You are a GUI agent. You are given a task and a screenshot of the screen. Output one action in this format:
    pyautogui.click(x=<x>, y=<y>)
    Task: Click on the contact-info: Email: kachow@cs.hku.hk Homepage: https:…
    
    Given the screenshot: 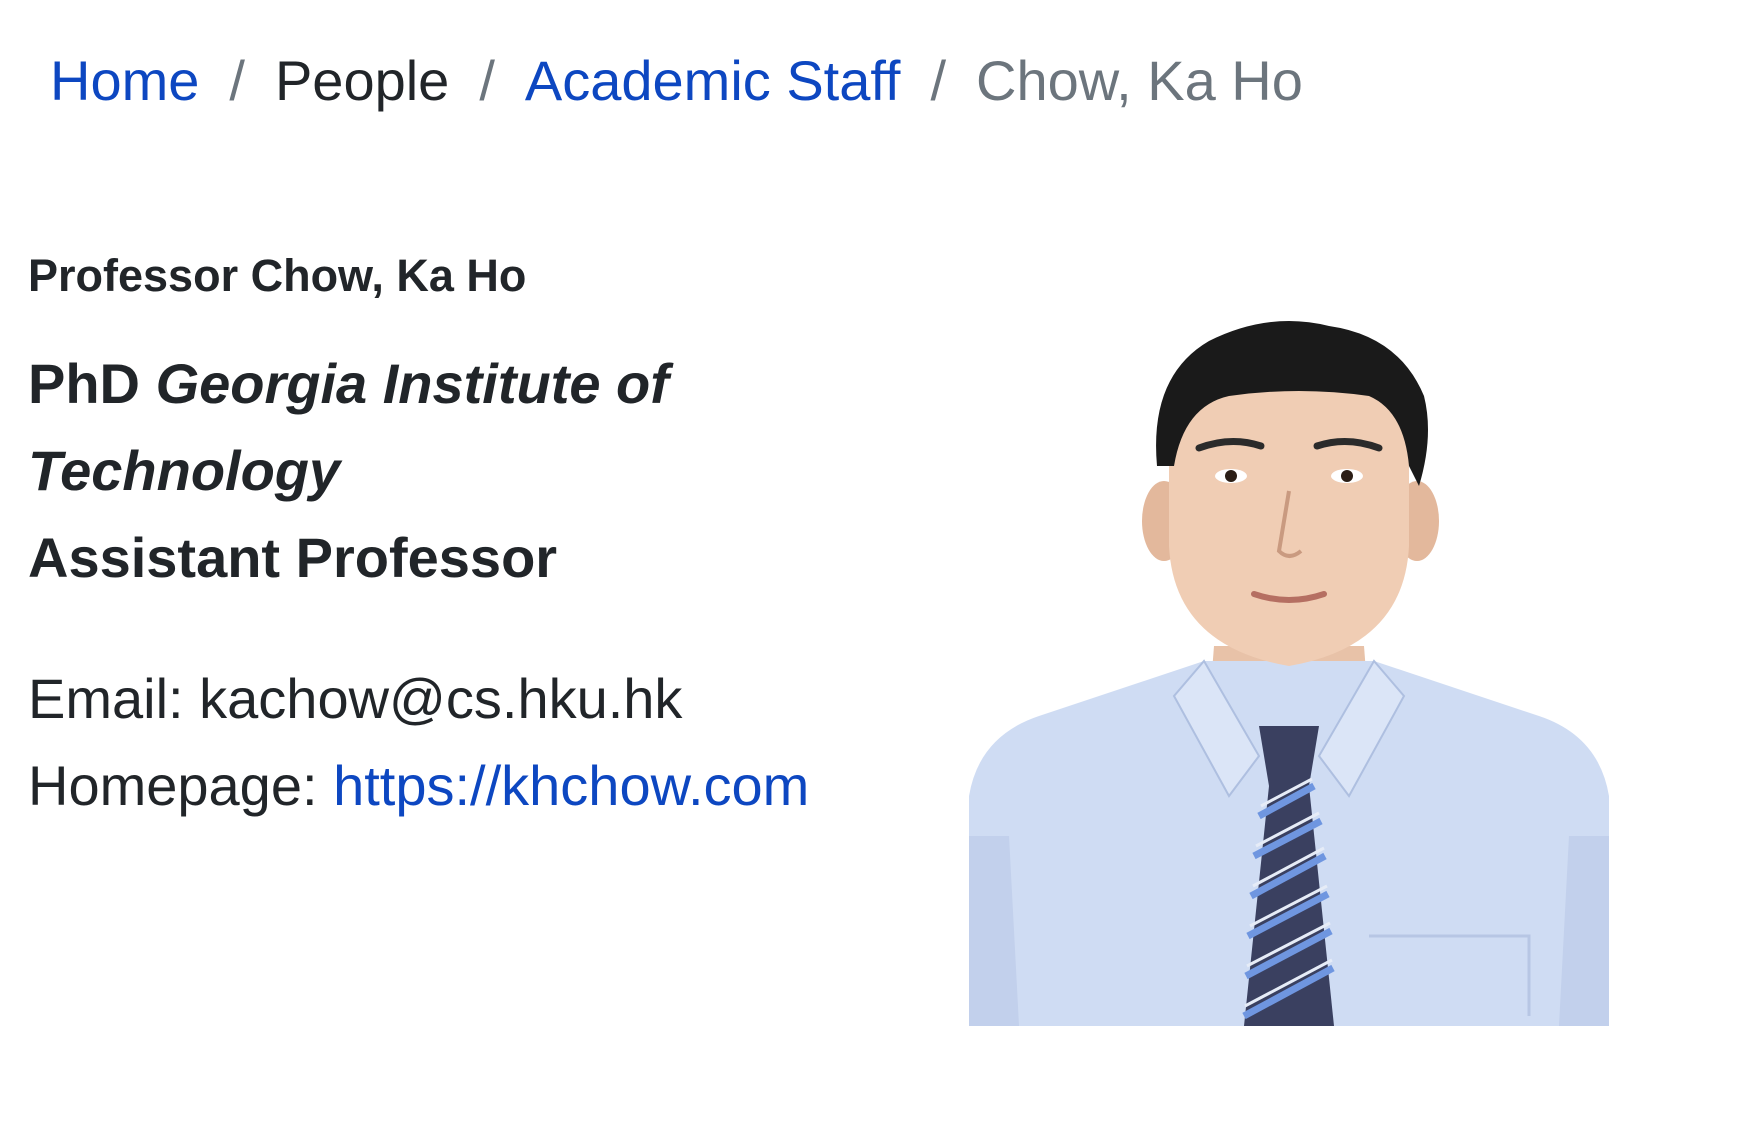 What is the action you would take?
    pyautogui.click(x=418, y=742)
    